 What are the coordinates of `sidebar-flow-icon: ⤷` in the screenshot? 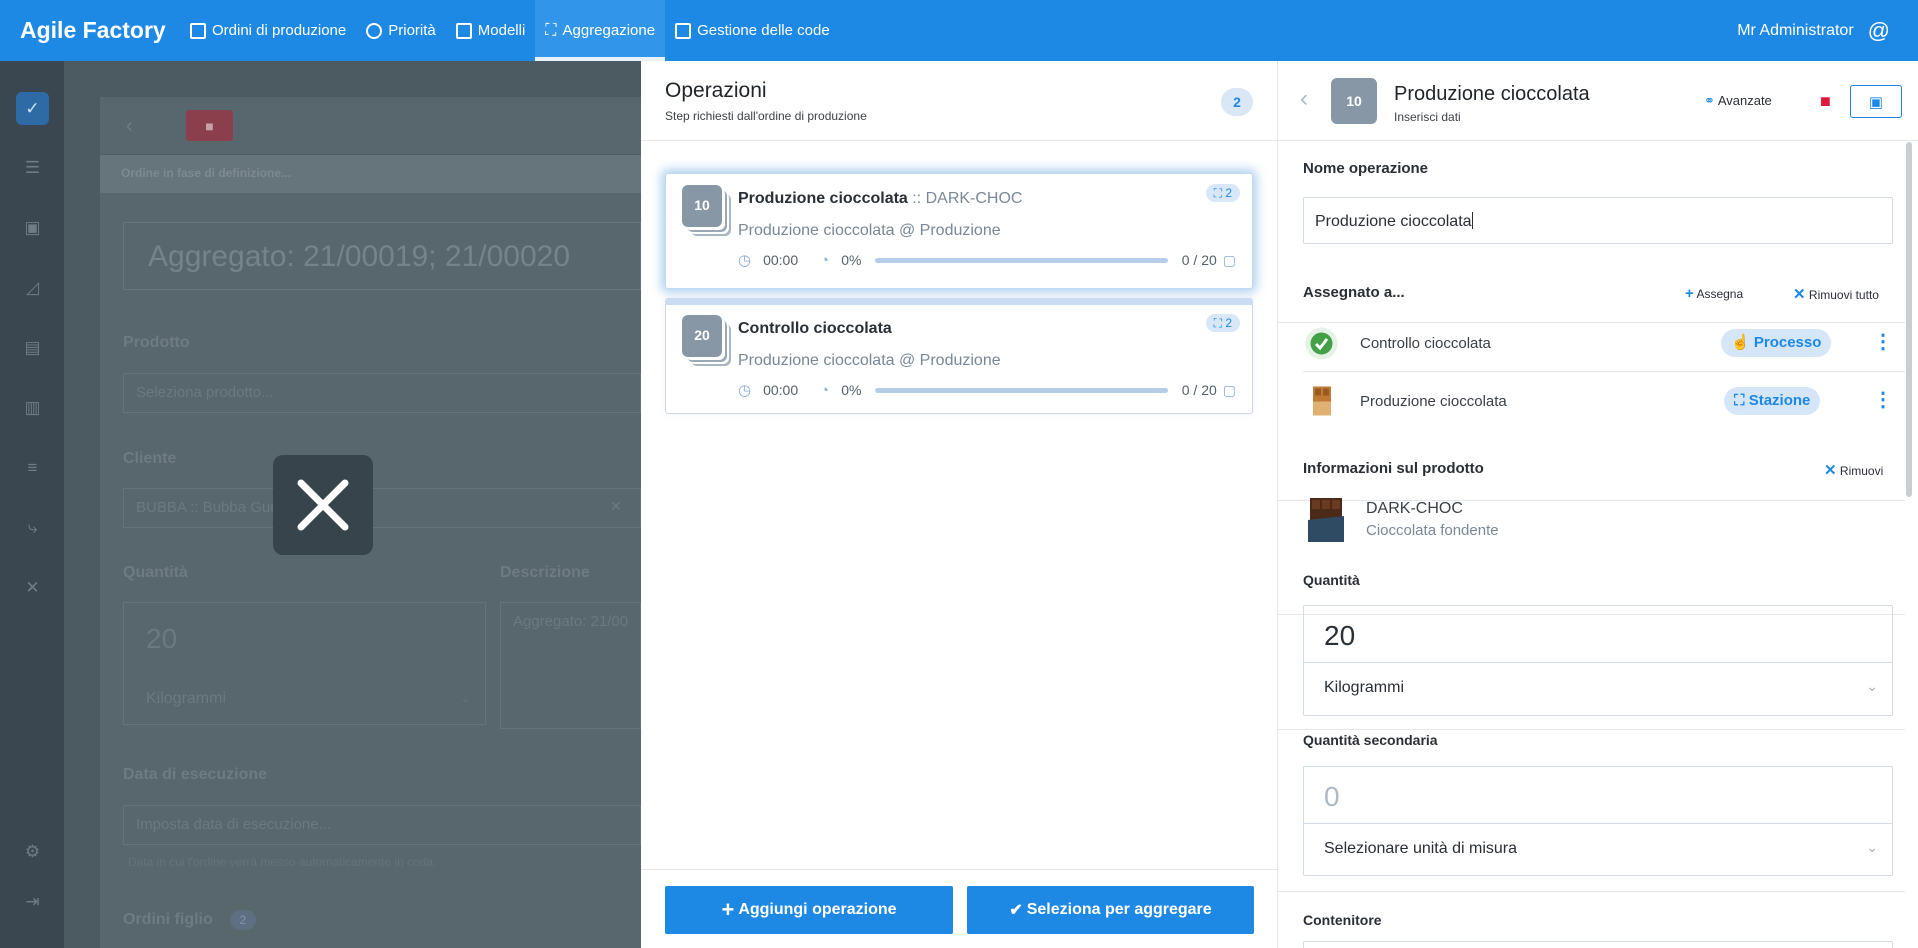 It's located at (32, 527).